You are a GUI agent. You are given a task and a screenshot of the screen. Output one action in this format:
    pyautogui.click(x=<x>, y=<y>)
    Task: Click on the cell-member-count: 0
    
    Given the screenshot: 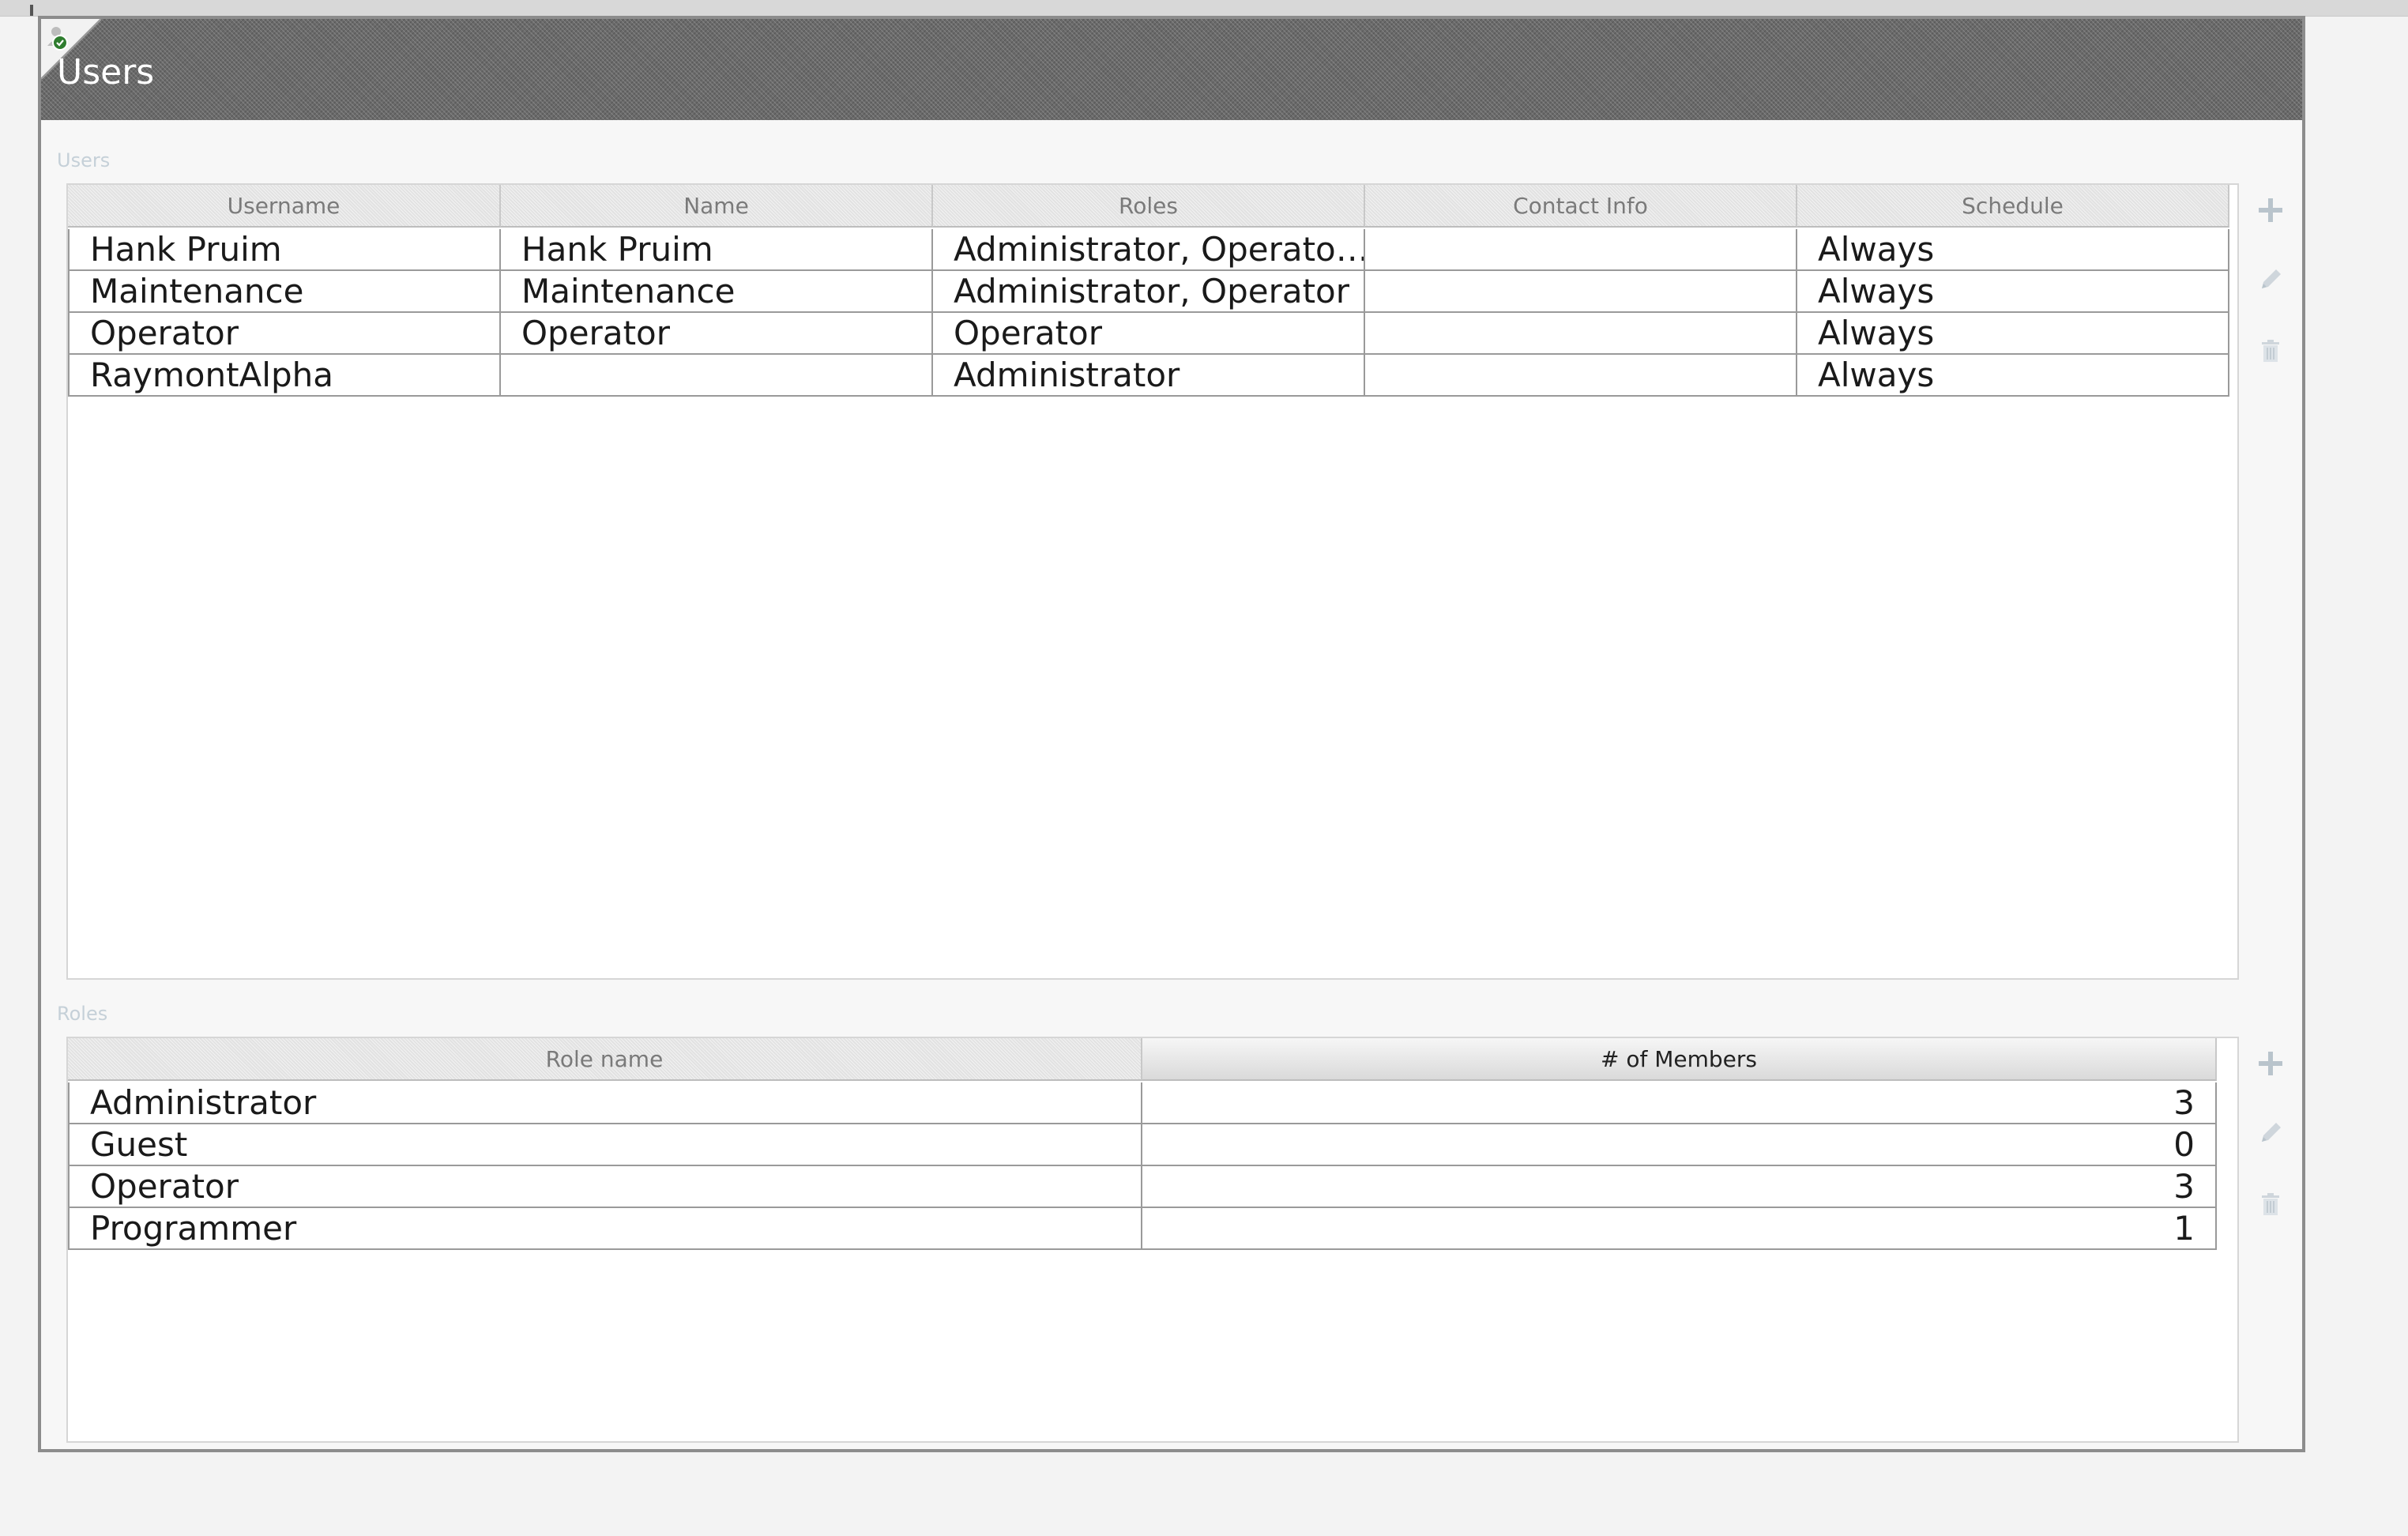 What is the action you would take?
    pyautogui.click(x=1679, y=1145)
    